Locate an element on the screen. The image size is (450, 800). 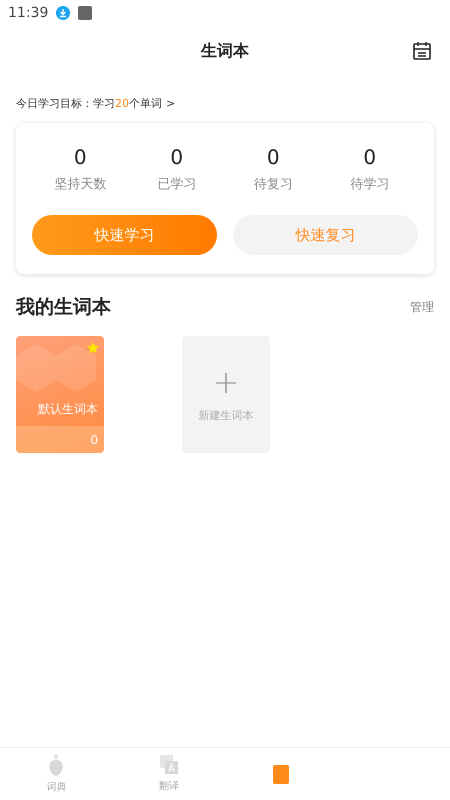
stat-label: 待学习 is located at coordinates (370, 184).